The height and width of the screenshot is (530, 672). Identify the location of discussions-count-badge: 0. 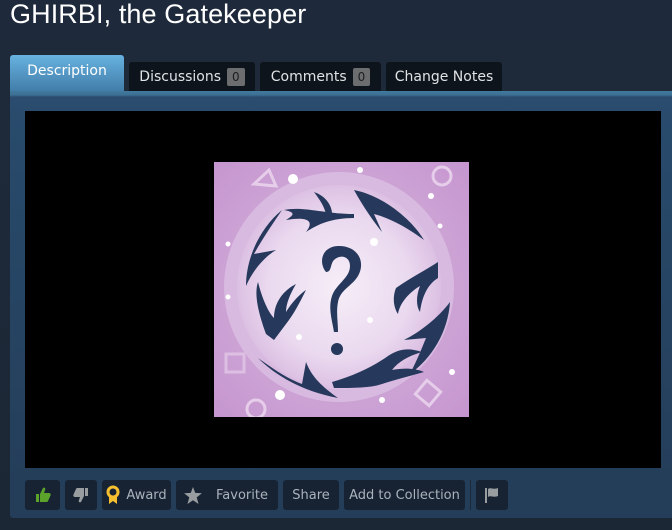
(236, 76).